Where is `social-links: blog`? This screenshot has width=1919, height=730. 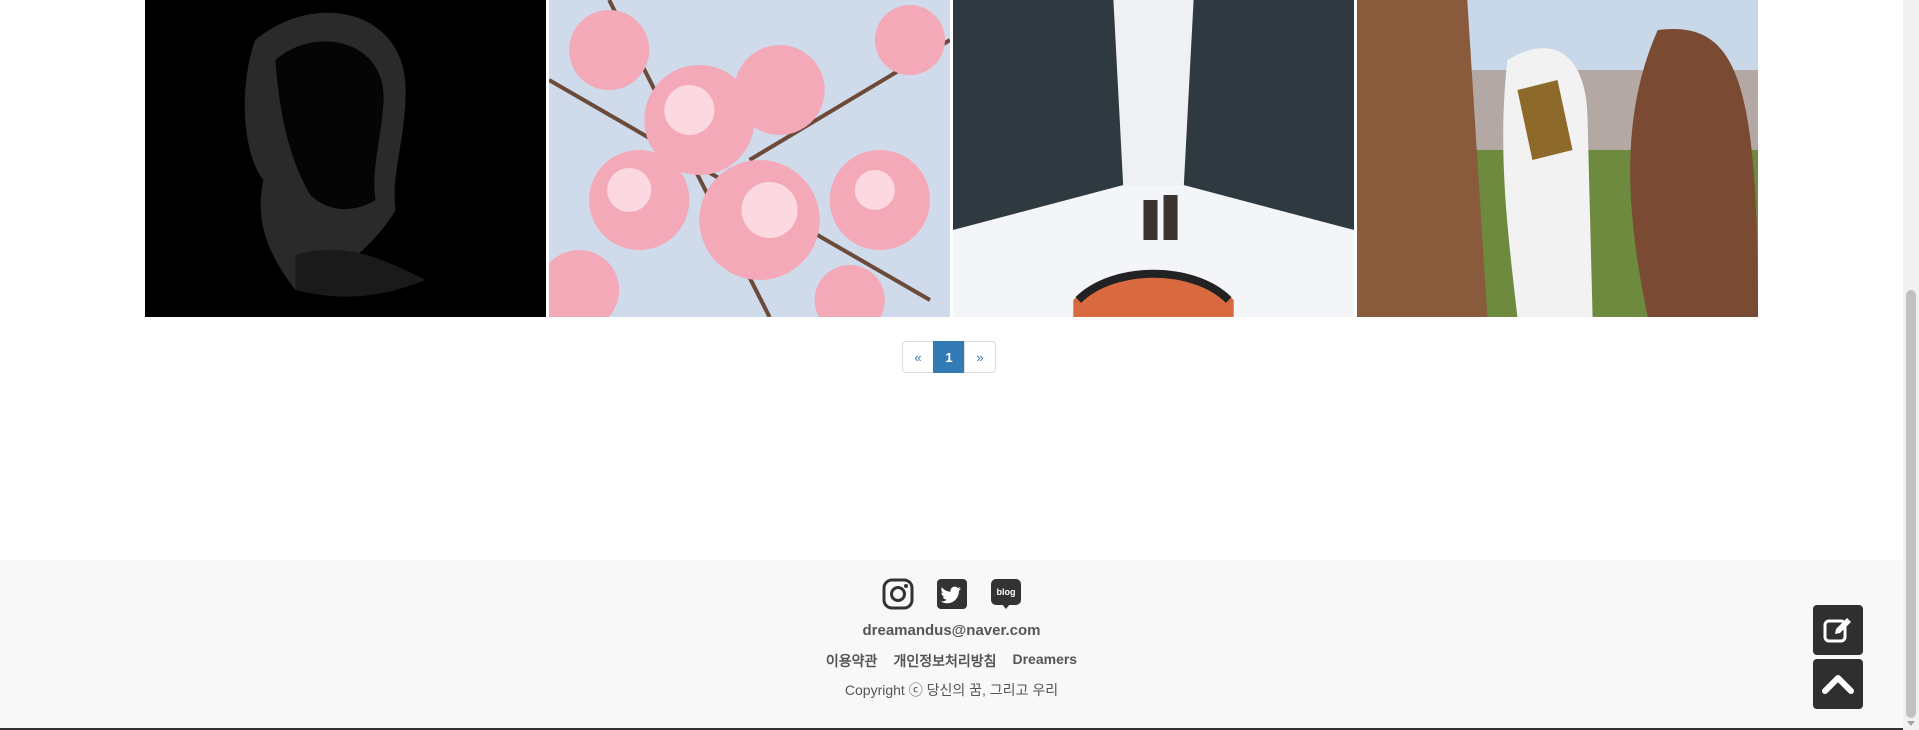
social-links: blog is located at coordinates (951, 594).